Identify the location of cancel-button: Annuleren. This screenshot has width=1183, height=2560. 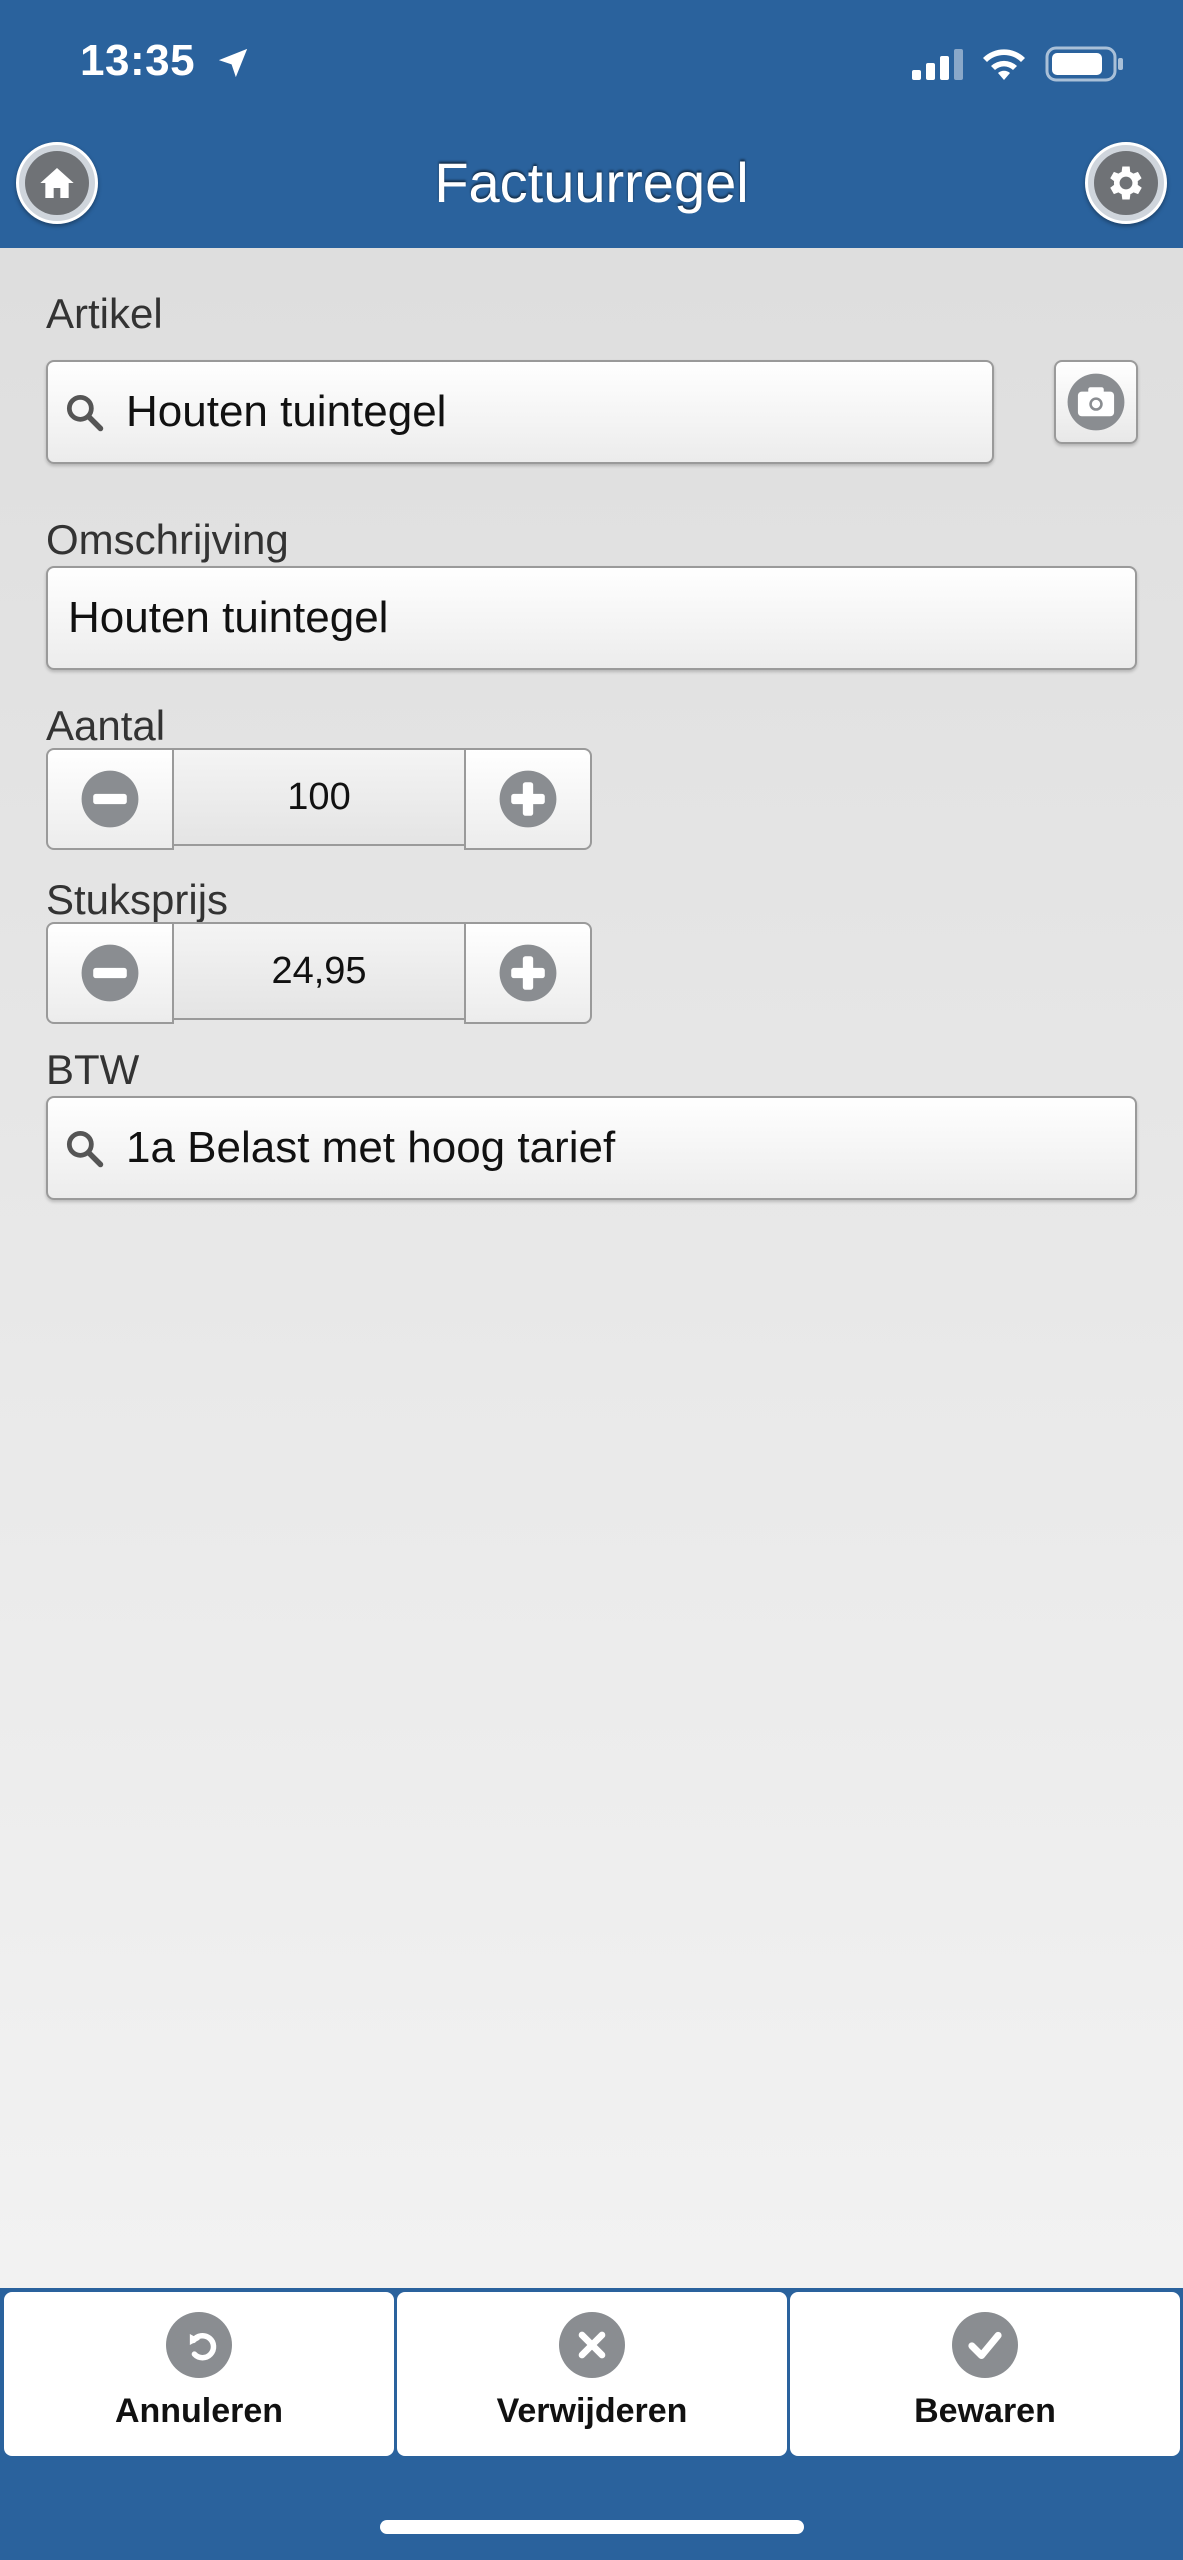
(199, 2374).